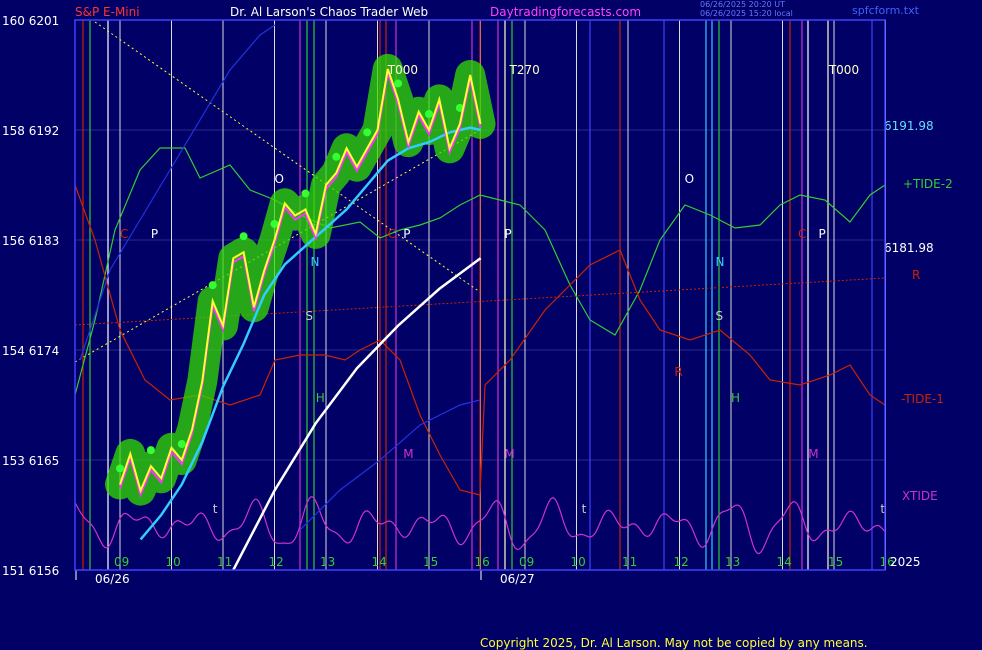 The height and width of the screenshot is (650, 982). Describe the element at coordinates (742, 4) in the screenshot. I see `timestamp-ut: 06/26/2025 20:20 UT` at that location.